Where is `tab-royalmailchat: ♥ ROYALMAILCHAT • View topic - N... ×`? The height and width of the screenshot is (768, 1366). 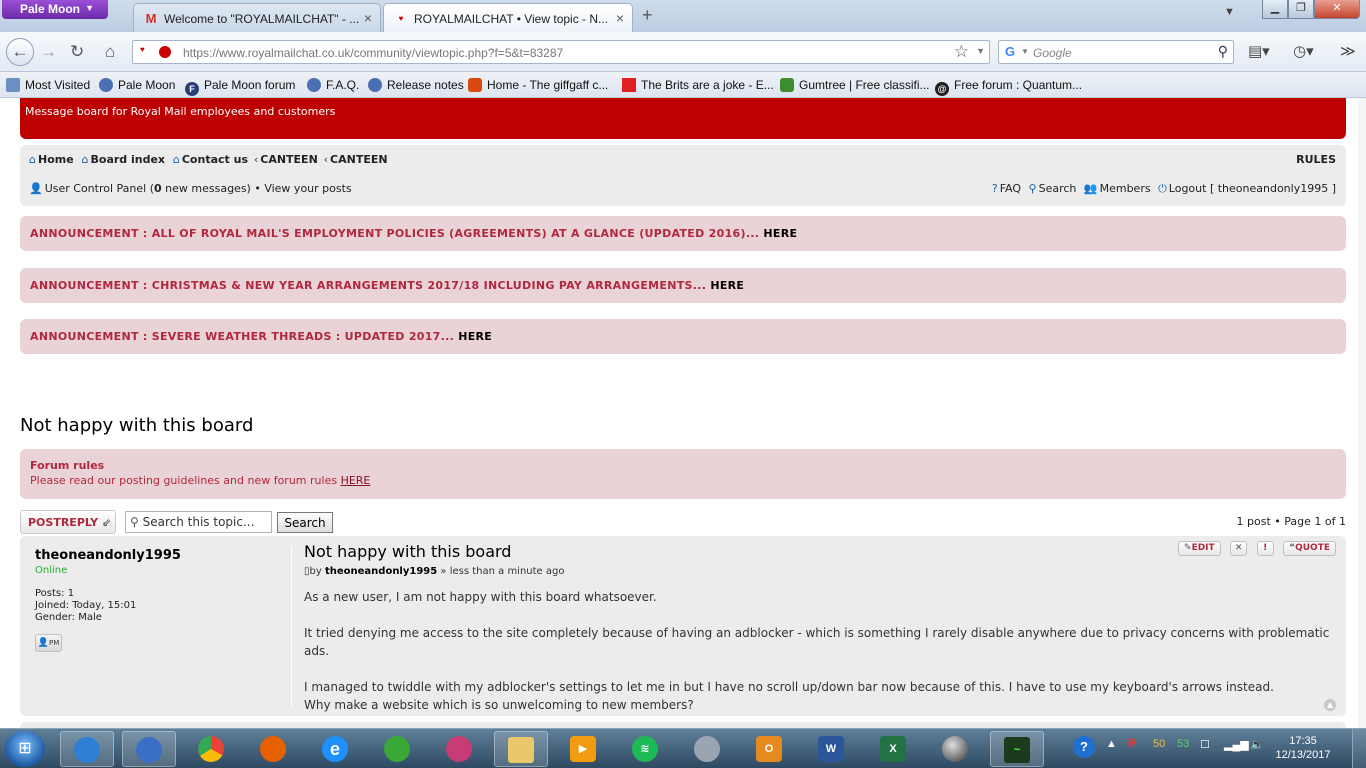 tab-royalmailchat: ♥ ROYALMAILCHAT • View topic - N... × is located at coordinates (508, 17).